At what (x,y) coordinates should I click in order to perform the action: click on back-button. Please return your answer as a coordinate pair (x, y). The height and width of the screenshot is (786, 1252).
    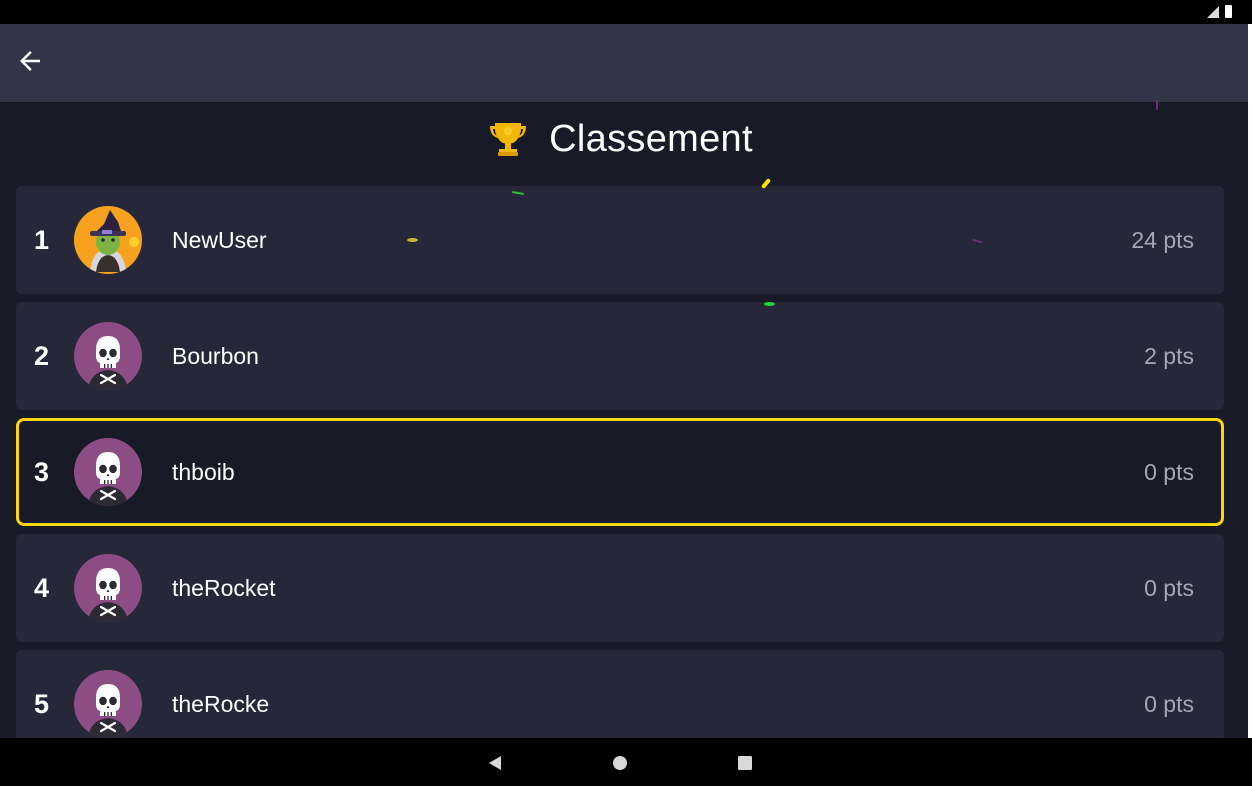
    Looking at the image, I should click on (30, 61).